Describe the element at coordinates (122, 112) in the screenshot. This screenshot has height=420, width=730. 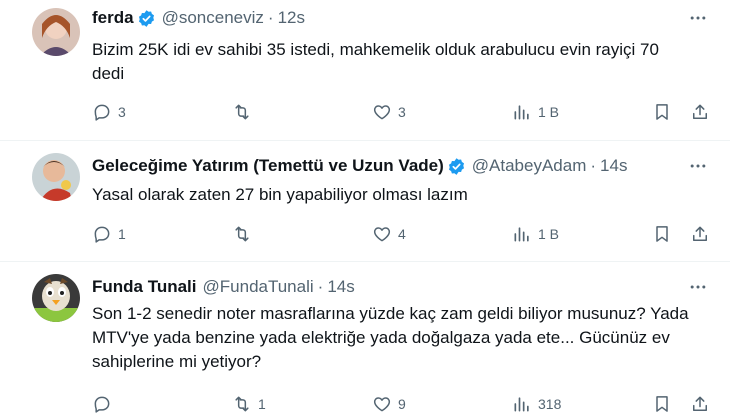
I see `reply-count: 3` at that location.